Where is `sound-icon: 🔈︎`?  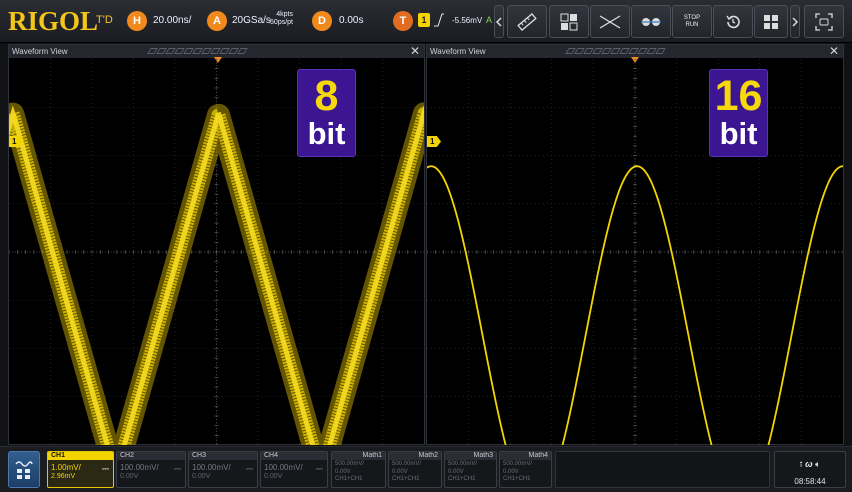 sound-icon: 🔈︎ is located at coordinates (818, 464).